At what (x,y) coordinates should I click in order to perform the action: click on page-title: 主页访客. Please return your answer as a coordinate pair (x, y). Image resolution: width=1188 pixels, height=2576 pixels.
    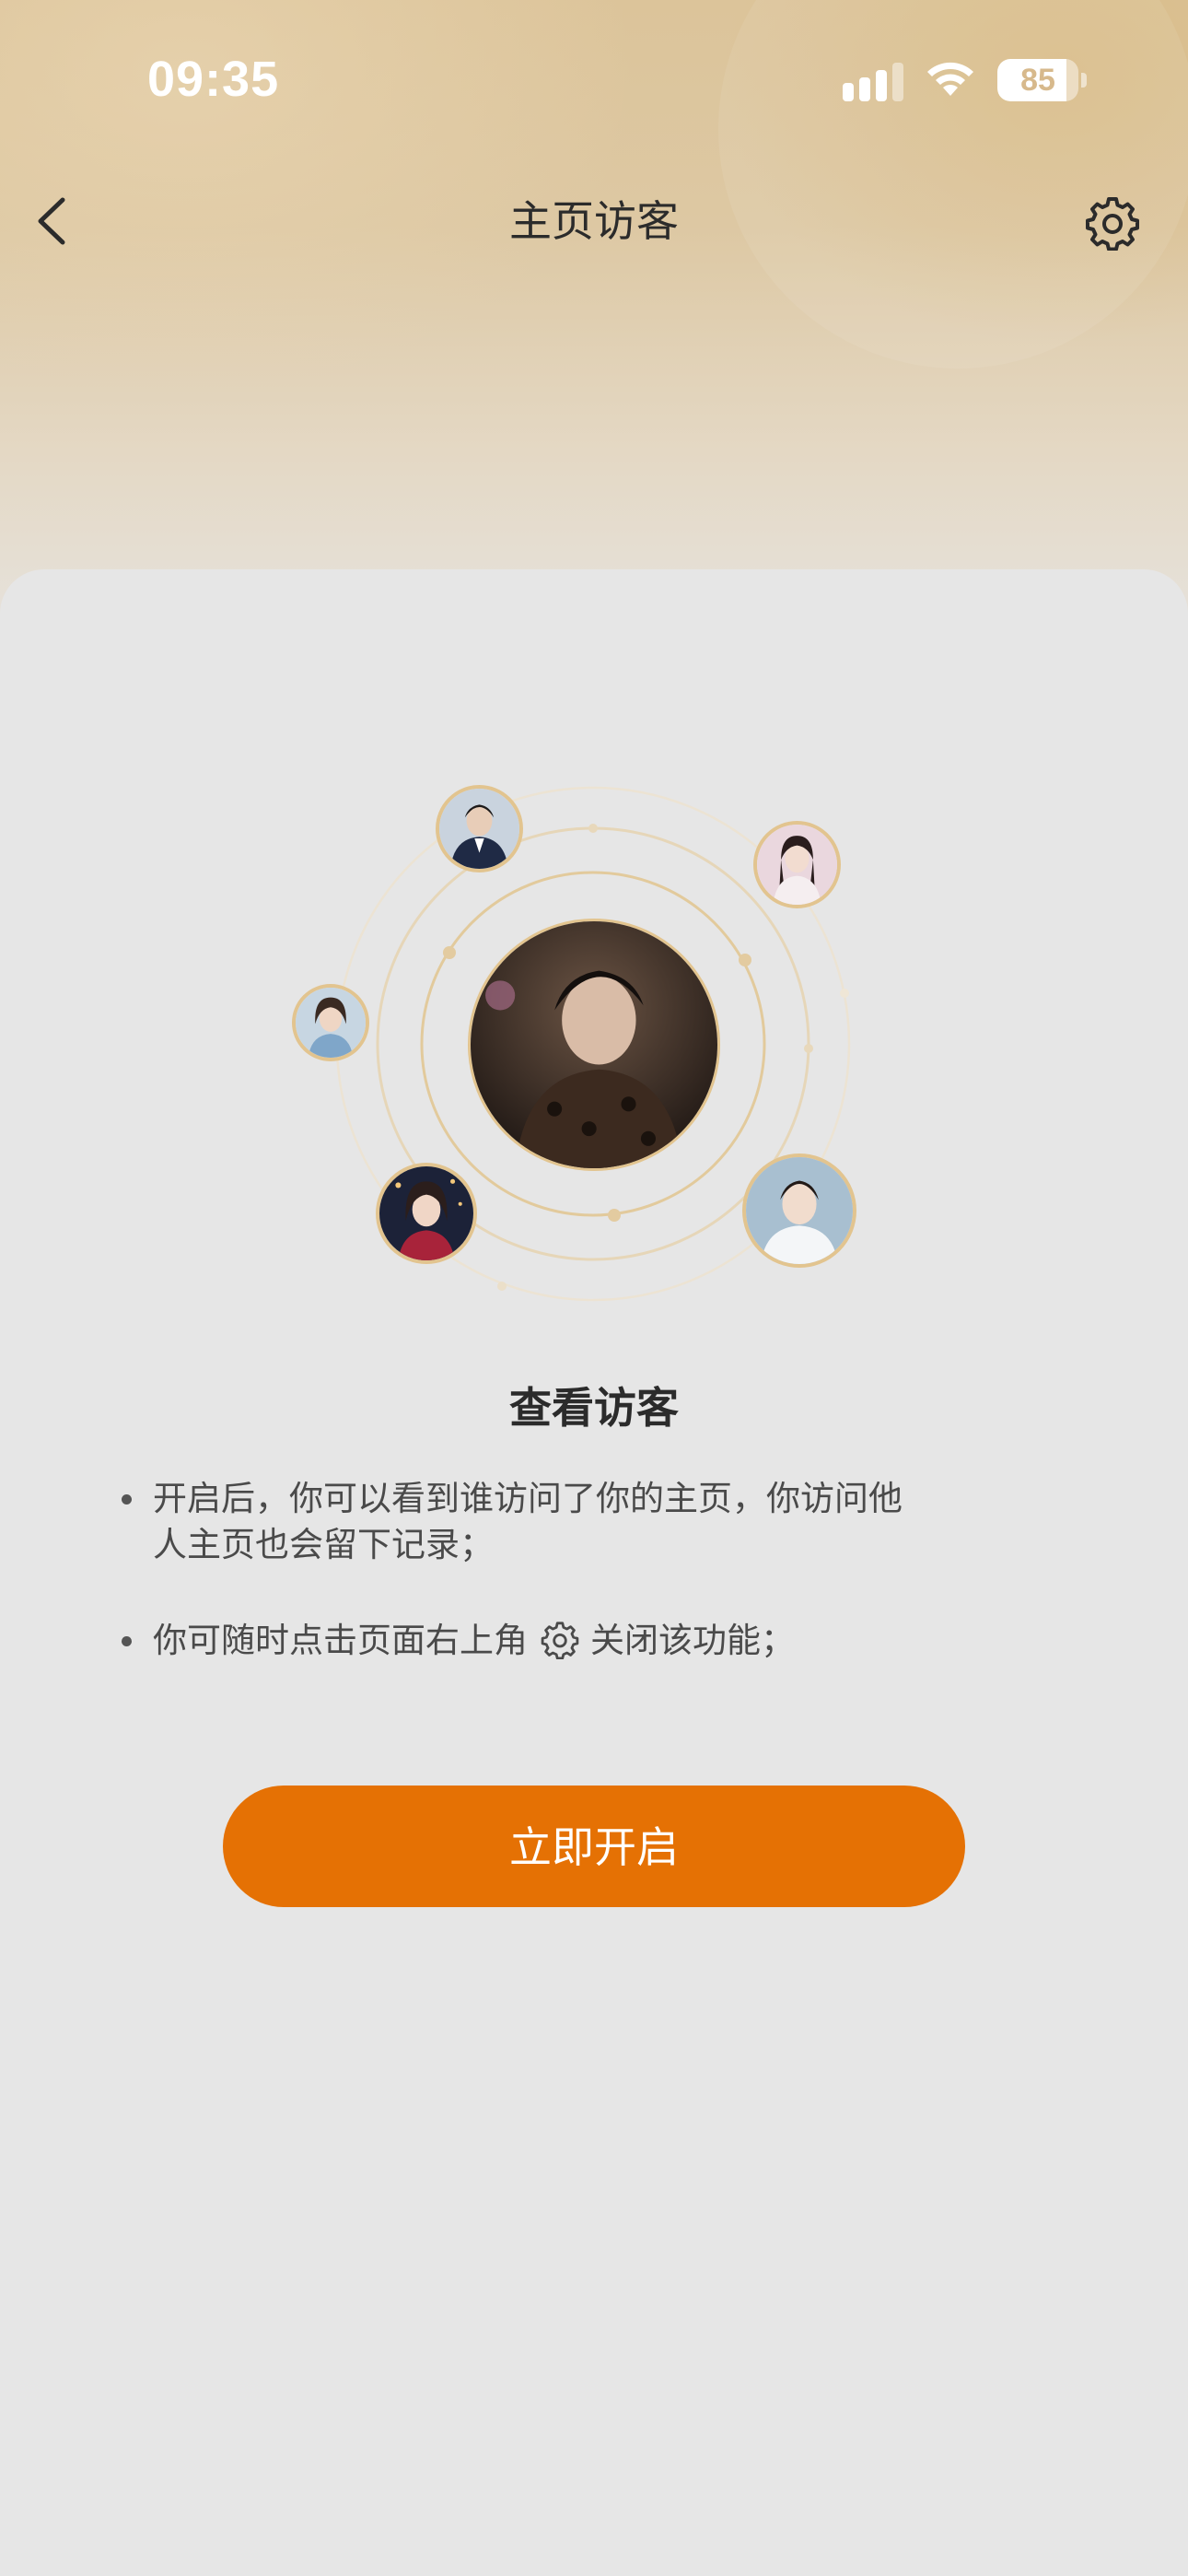
    Looking at the image, I should click on (594, 221).